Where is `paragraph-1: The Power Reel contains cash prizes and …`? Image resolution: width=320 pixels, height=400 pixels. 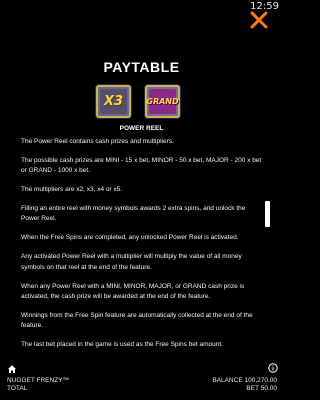
paragraph-1: The Power Reel contains cash prizes and … is located at coordinates (97, 141).